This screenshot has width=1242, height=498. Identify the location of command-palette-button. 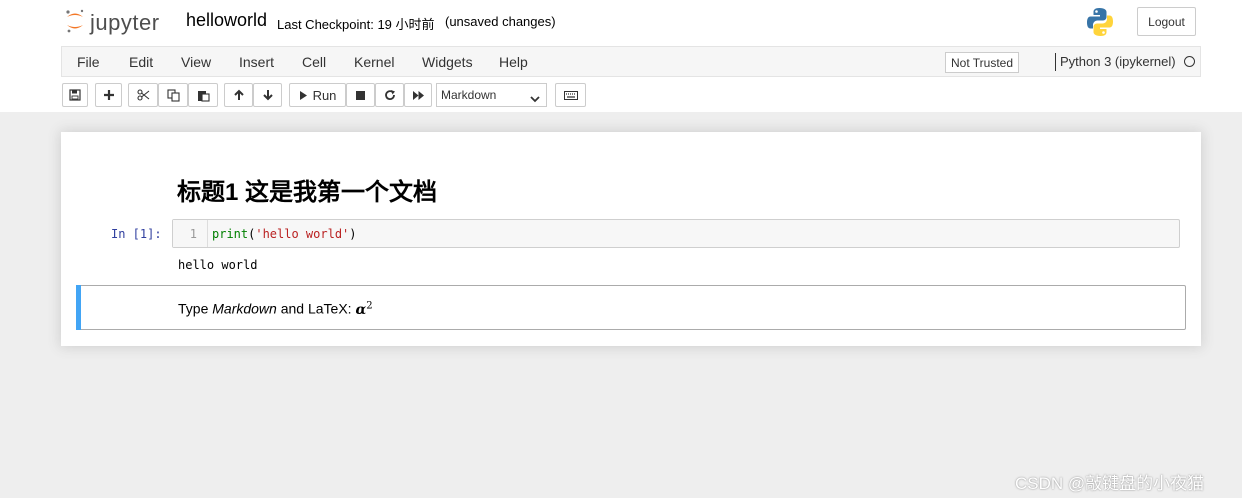
(570, 95).